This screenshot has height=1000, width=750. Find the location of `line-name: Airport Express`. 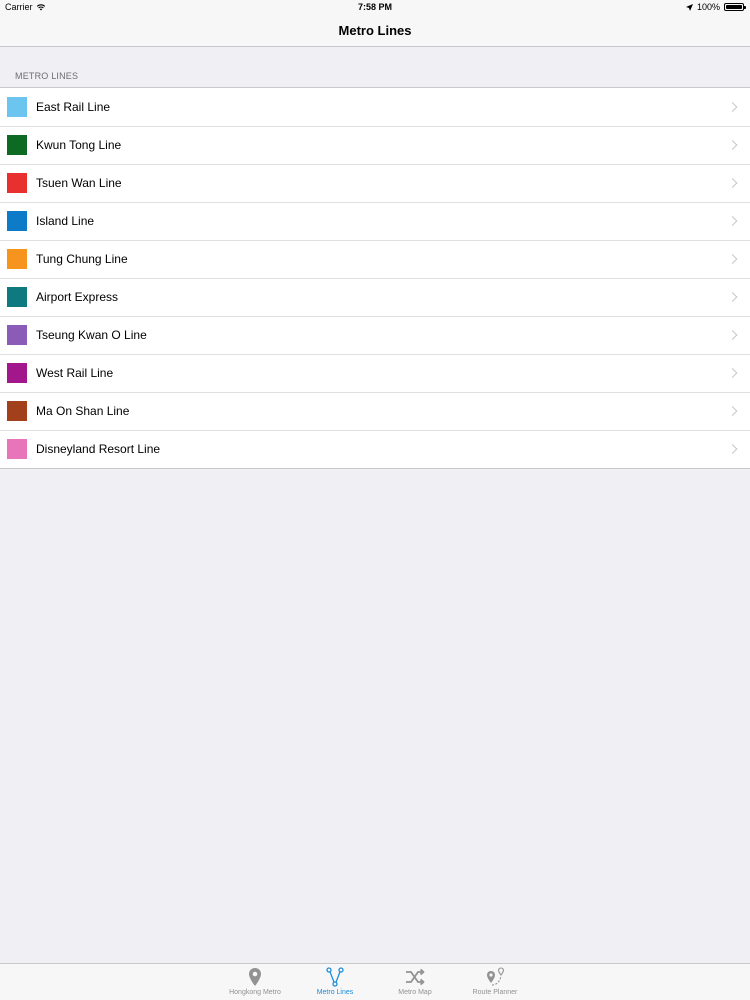

line-name: Airport Express is located at coordinates (77, 297).